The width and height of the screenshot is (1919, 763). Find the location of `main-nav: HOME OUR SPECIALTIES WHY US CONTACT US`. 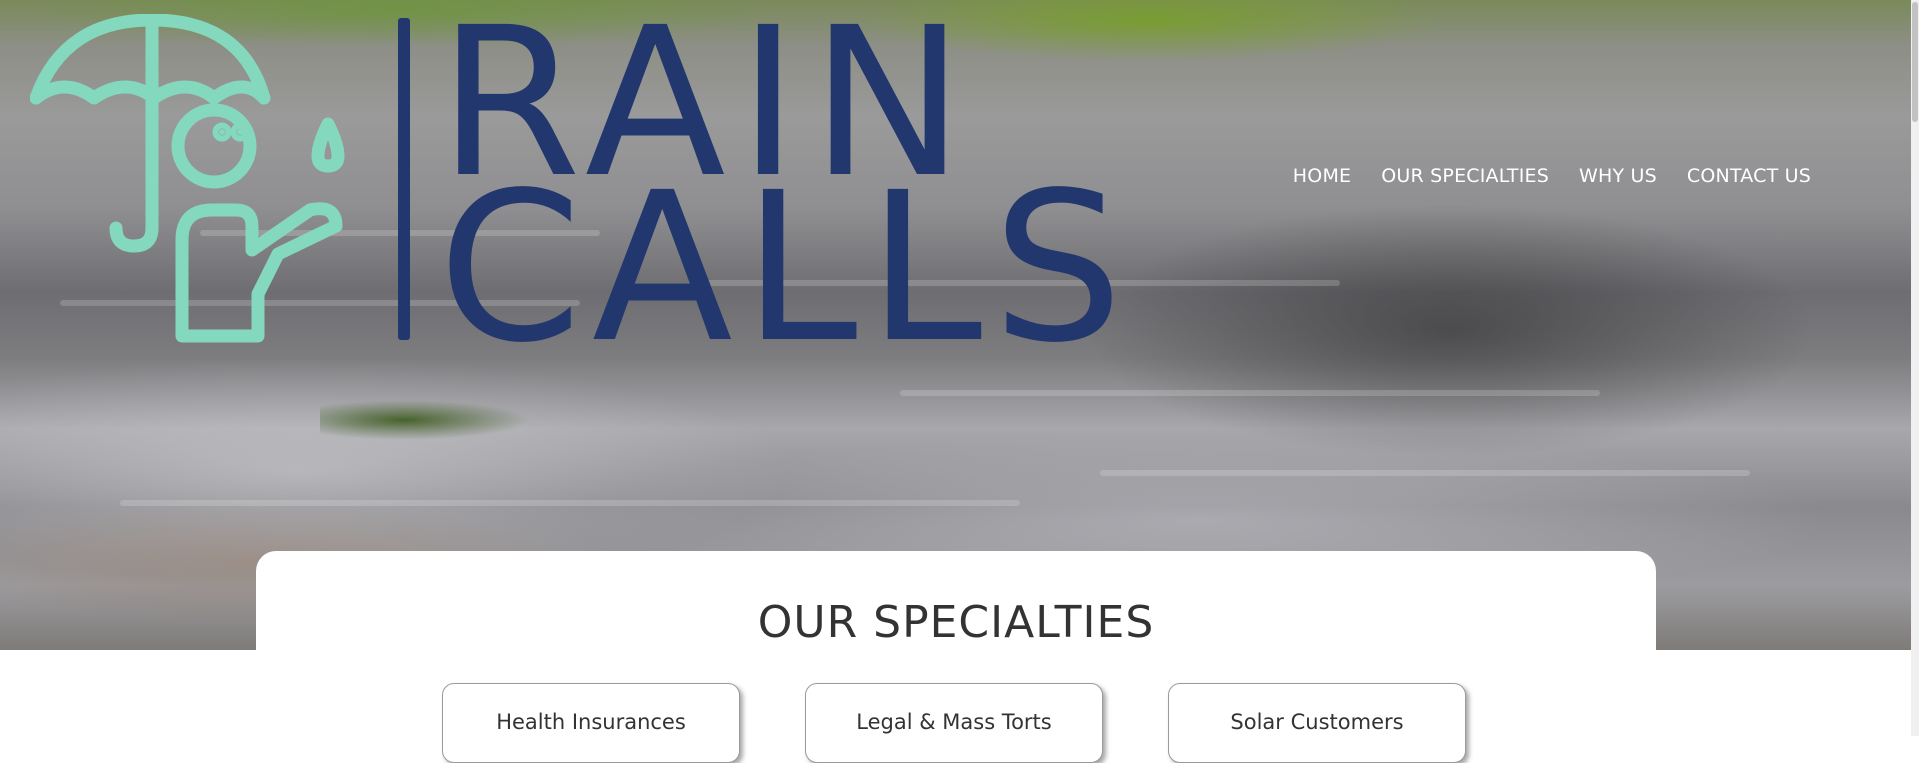

main-nav: HOME OUR SPECIALTIES WHY US CONTACT US is located at coordinates (1552, 176).